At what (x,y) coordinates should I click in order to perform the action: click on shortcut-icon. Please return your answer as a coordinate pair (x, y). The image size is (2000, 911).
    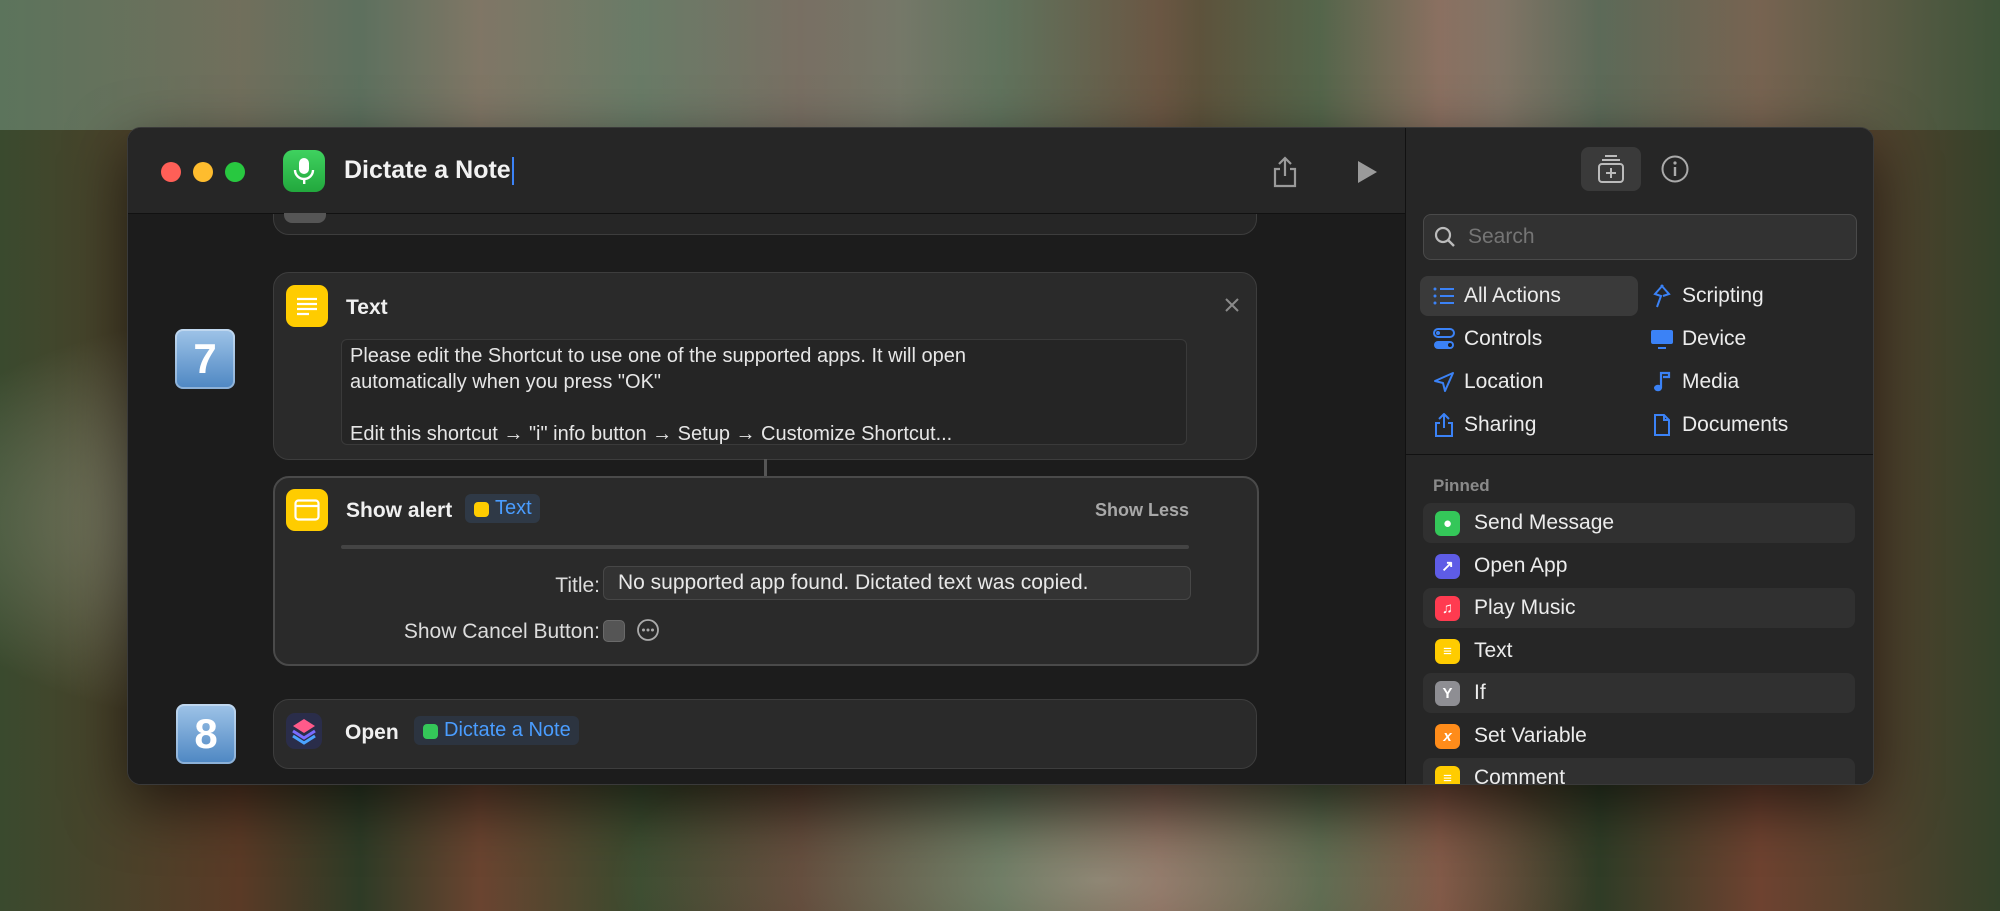
    Looking at the image, I should click on (304, 171).